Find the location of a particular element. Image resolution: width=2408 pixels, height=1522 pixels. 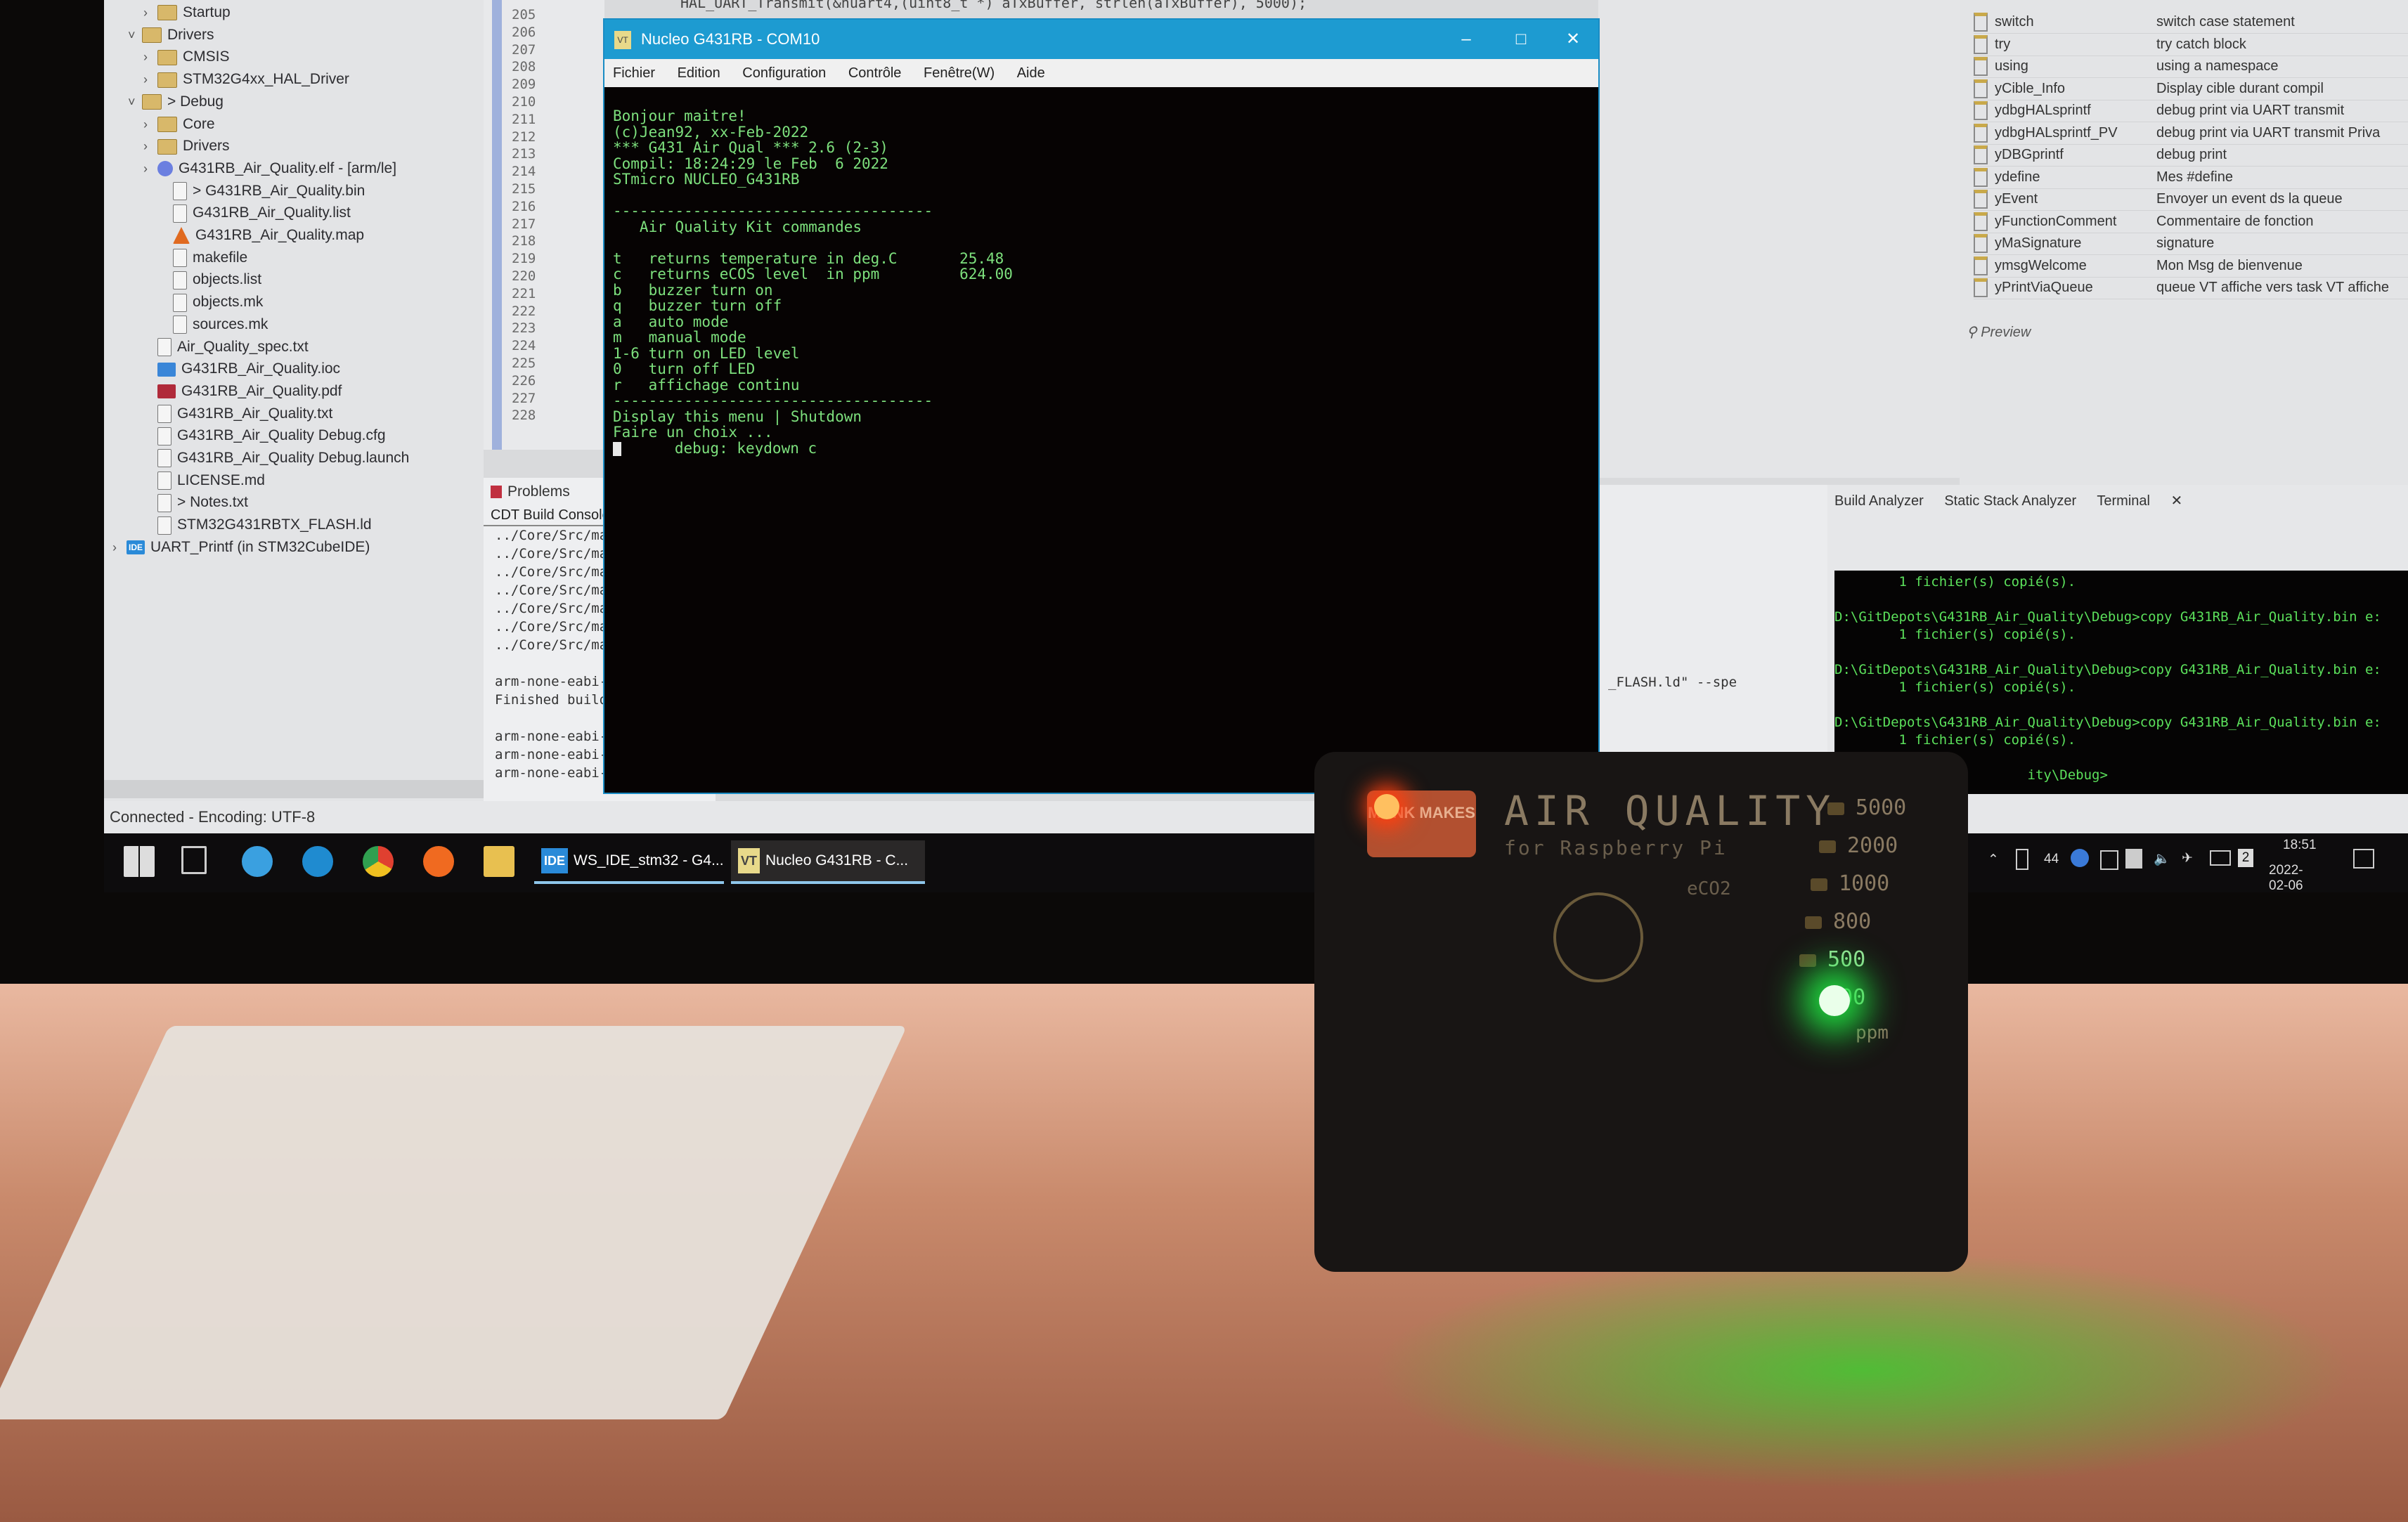

tree-item: › STM32G4xx_HAL_Driver is located at coordinates (246, 79).